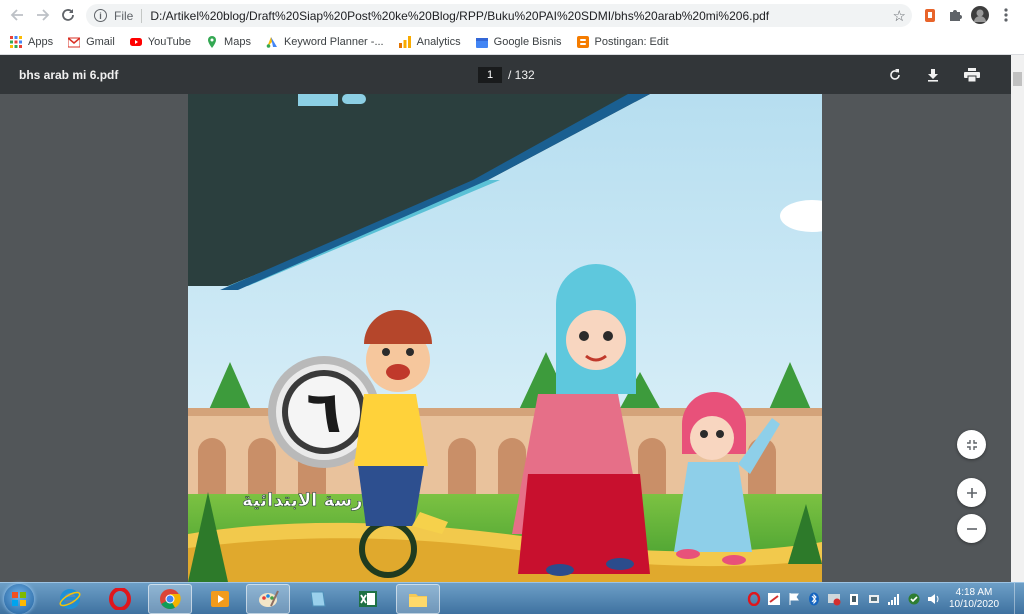 This screenshot has height=614, width=1024. What do you see at coordinates (237, 42) in the screenshot?
I see `bookmark-label: Maps` at bounding box center [237, 42].